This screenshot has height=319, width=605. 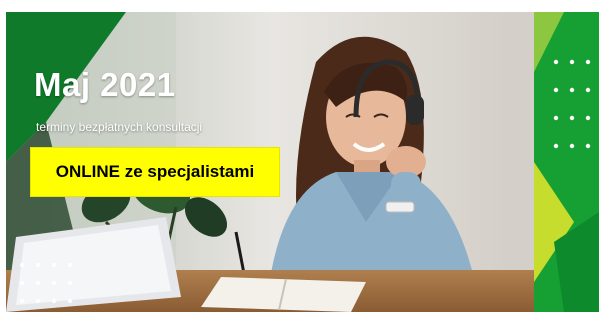 What do you see at coordinates (283, 294) in the screenshot?
I see `notebook-illustration` at bounding box center [283, 294].